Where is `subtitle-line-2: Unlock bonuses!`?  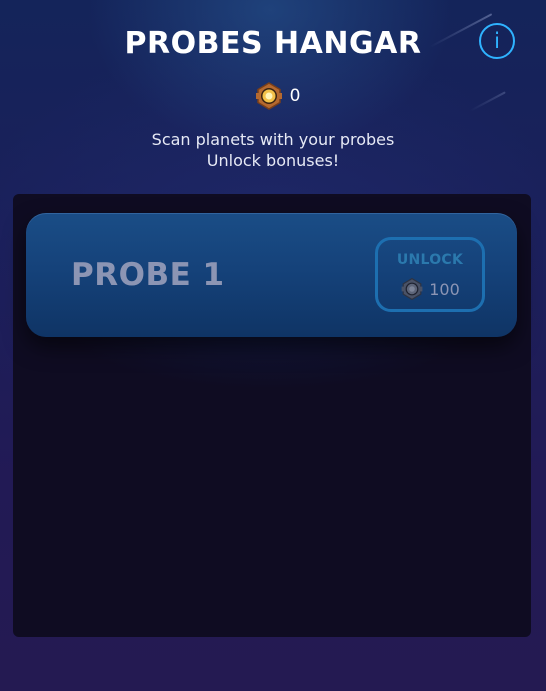 subtitle-line-2: Unlock bonuses! is located at coordinates (273, 160).